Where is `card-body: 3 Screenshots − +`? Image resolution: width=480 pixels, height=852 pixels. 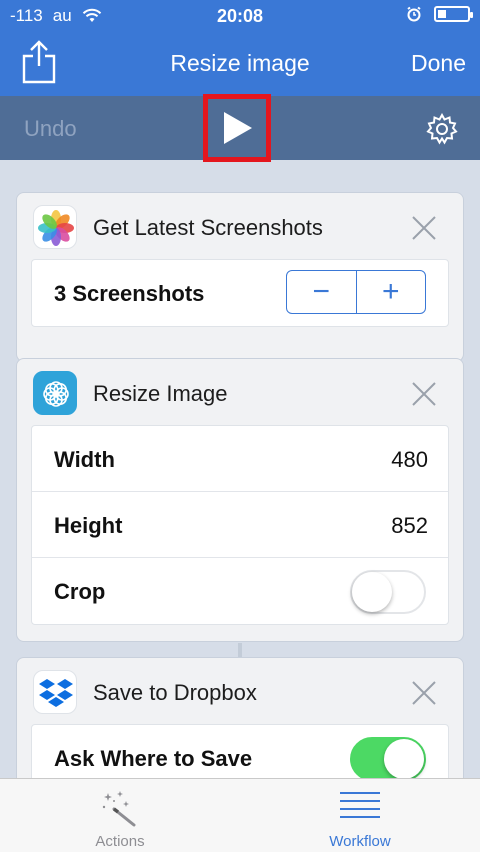 card-body: 3 Screenshots − + is located at coordinates (240, 293).